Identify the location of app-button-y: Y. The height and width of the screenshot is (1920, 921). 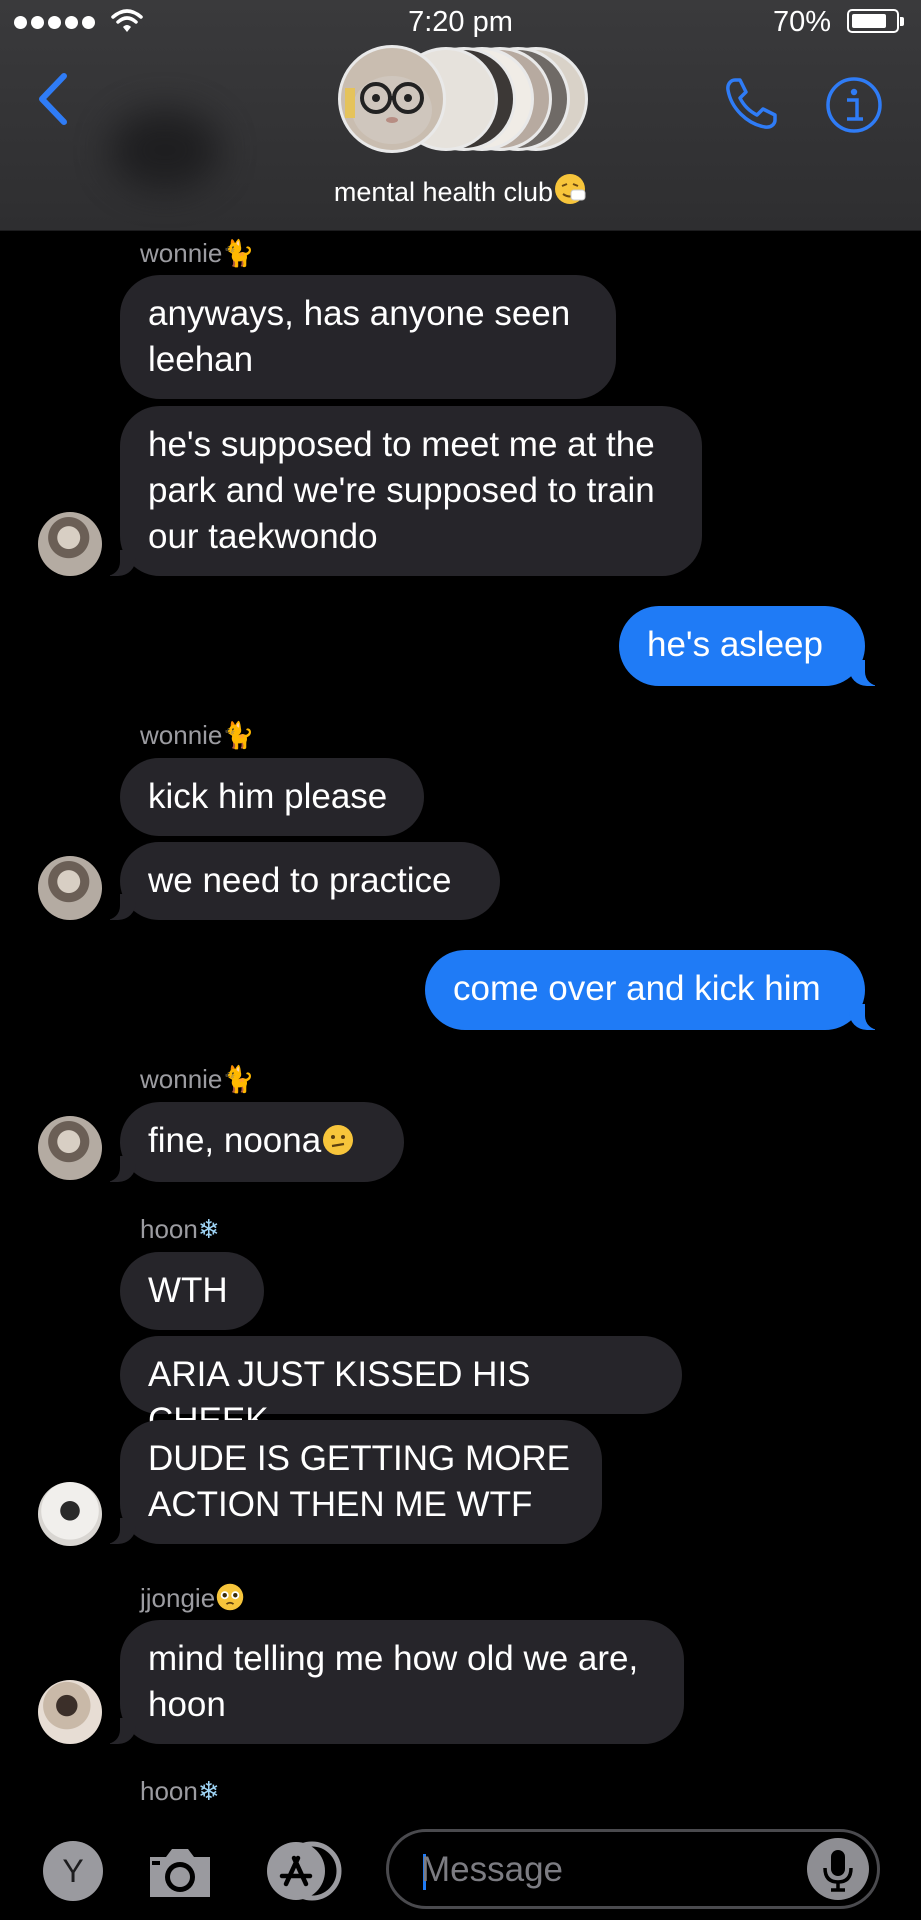
(73, 1871).